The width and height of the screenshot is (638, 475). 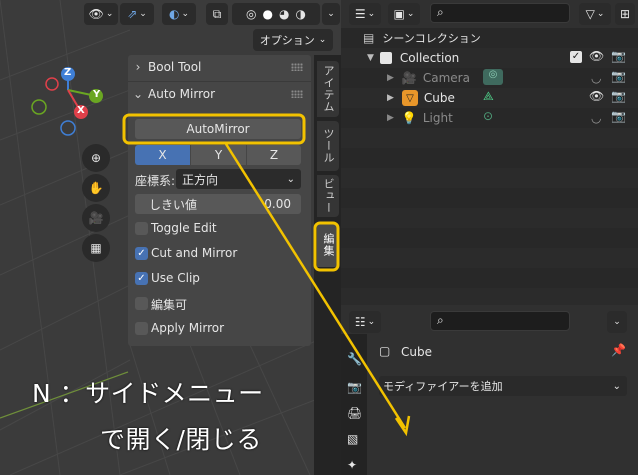 I want to click on axis-z-button: Z, so click(x=274, y=155).